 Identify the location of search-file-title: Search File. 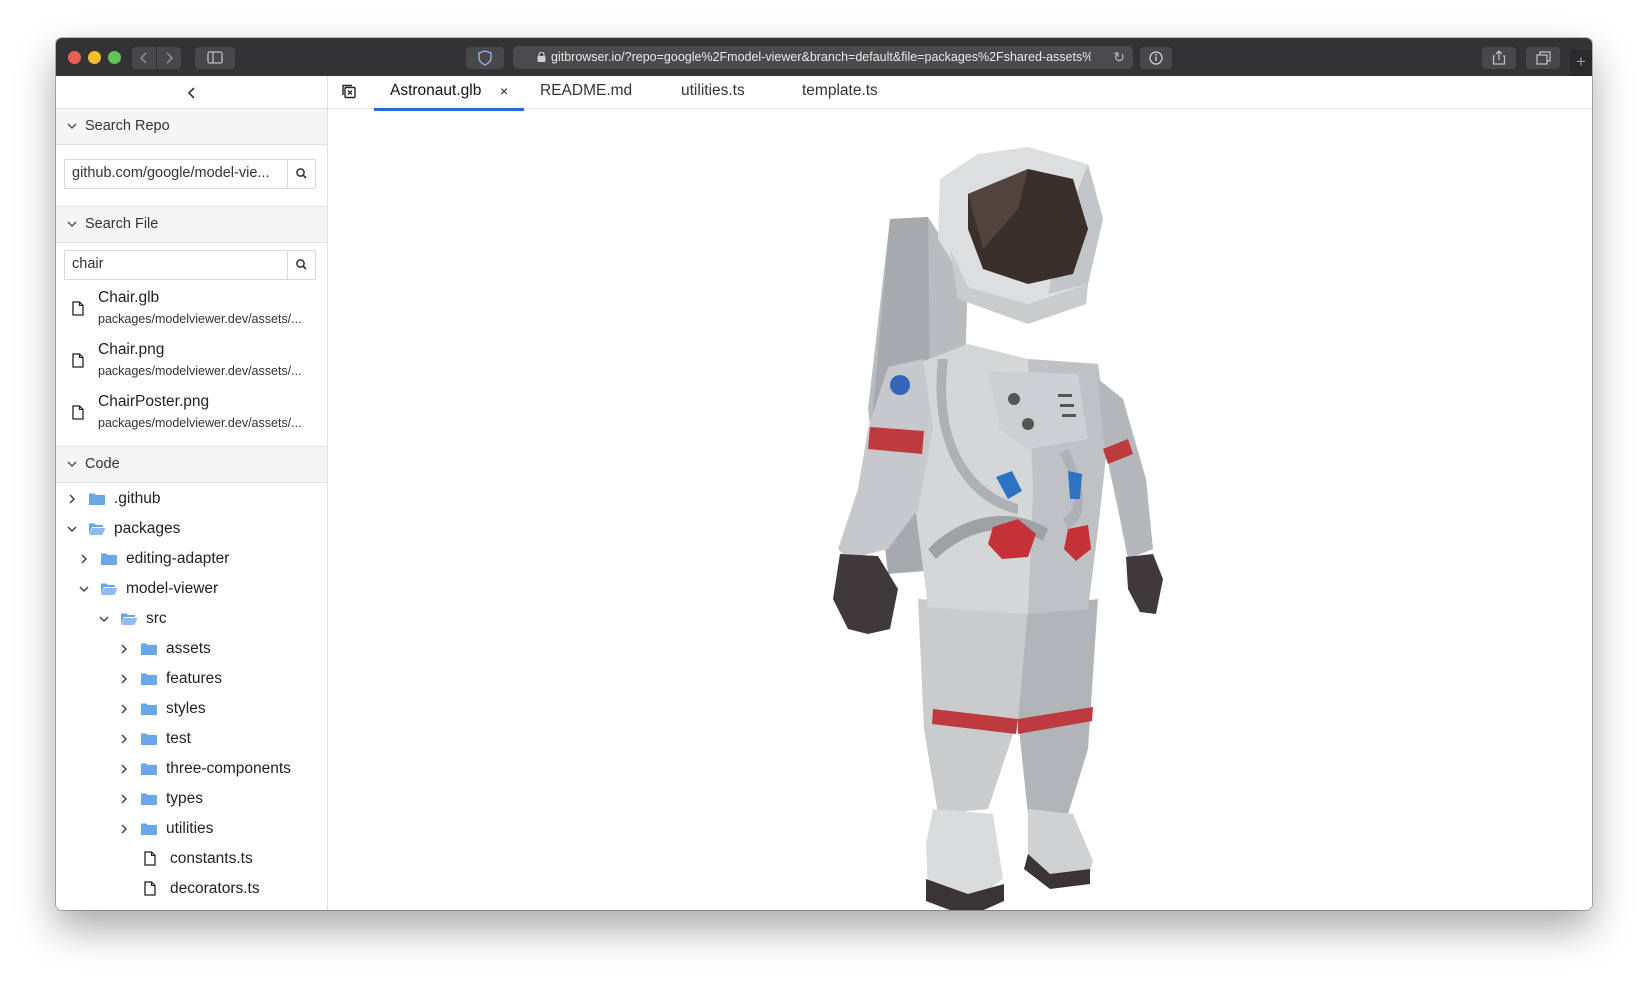
(122, 224).